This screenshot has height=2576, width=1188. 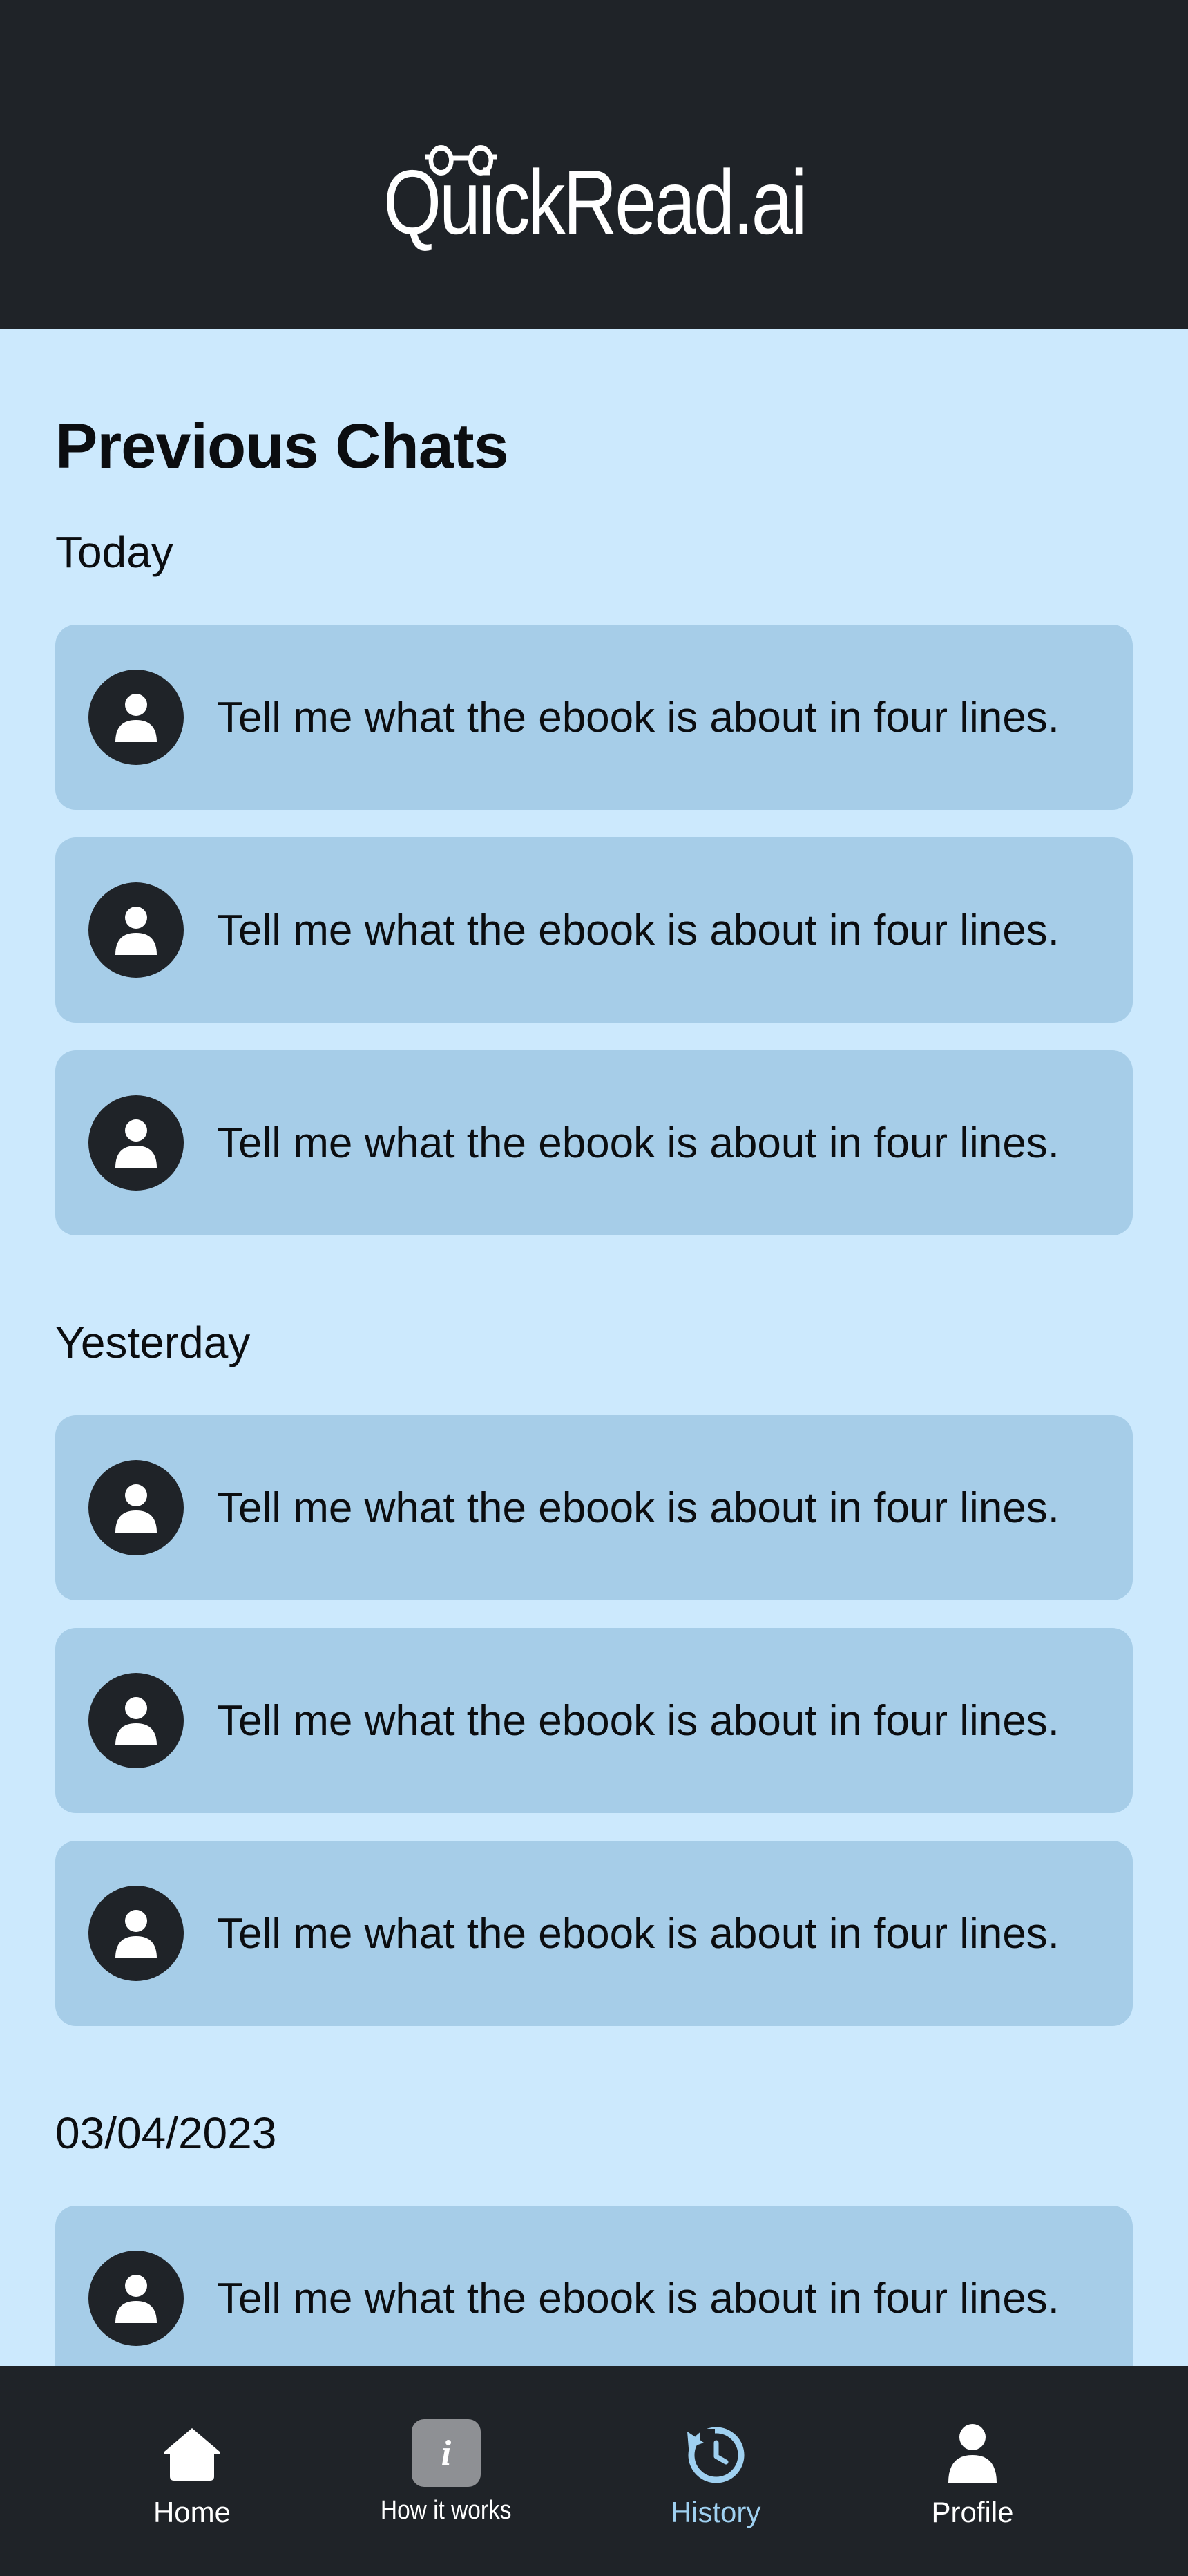 I want to click on bottom-nav: Home i How it works History Profile, so click(x=594, y=2471).